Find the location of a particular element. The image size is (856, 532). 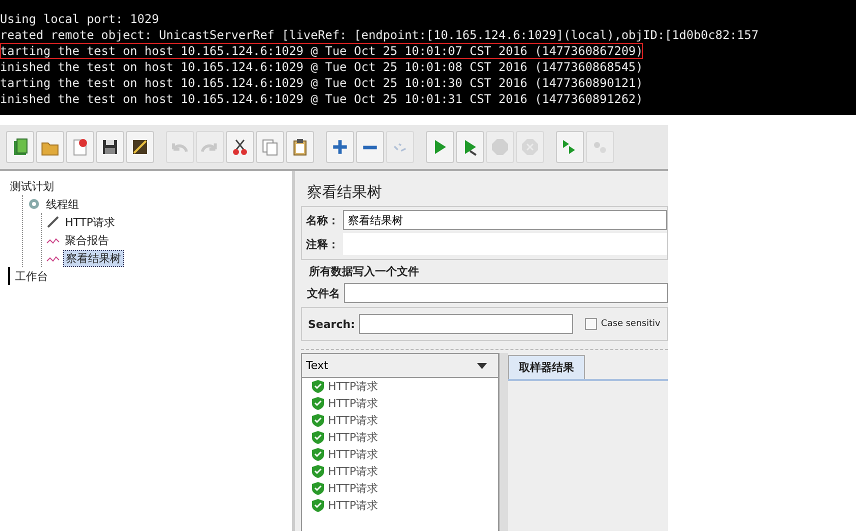

cut-button is located at coordinates (240, 147).